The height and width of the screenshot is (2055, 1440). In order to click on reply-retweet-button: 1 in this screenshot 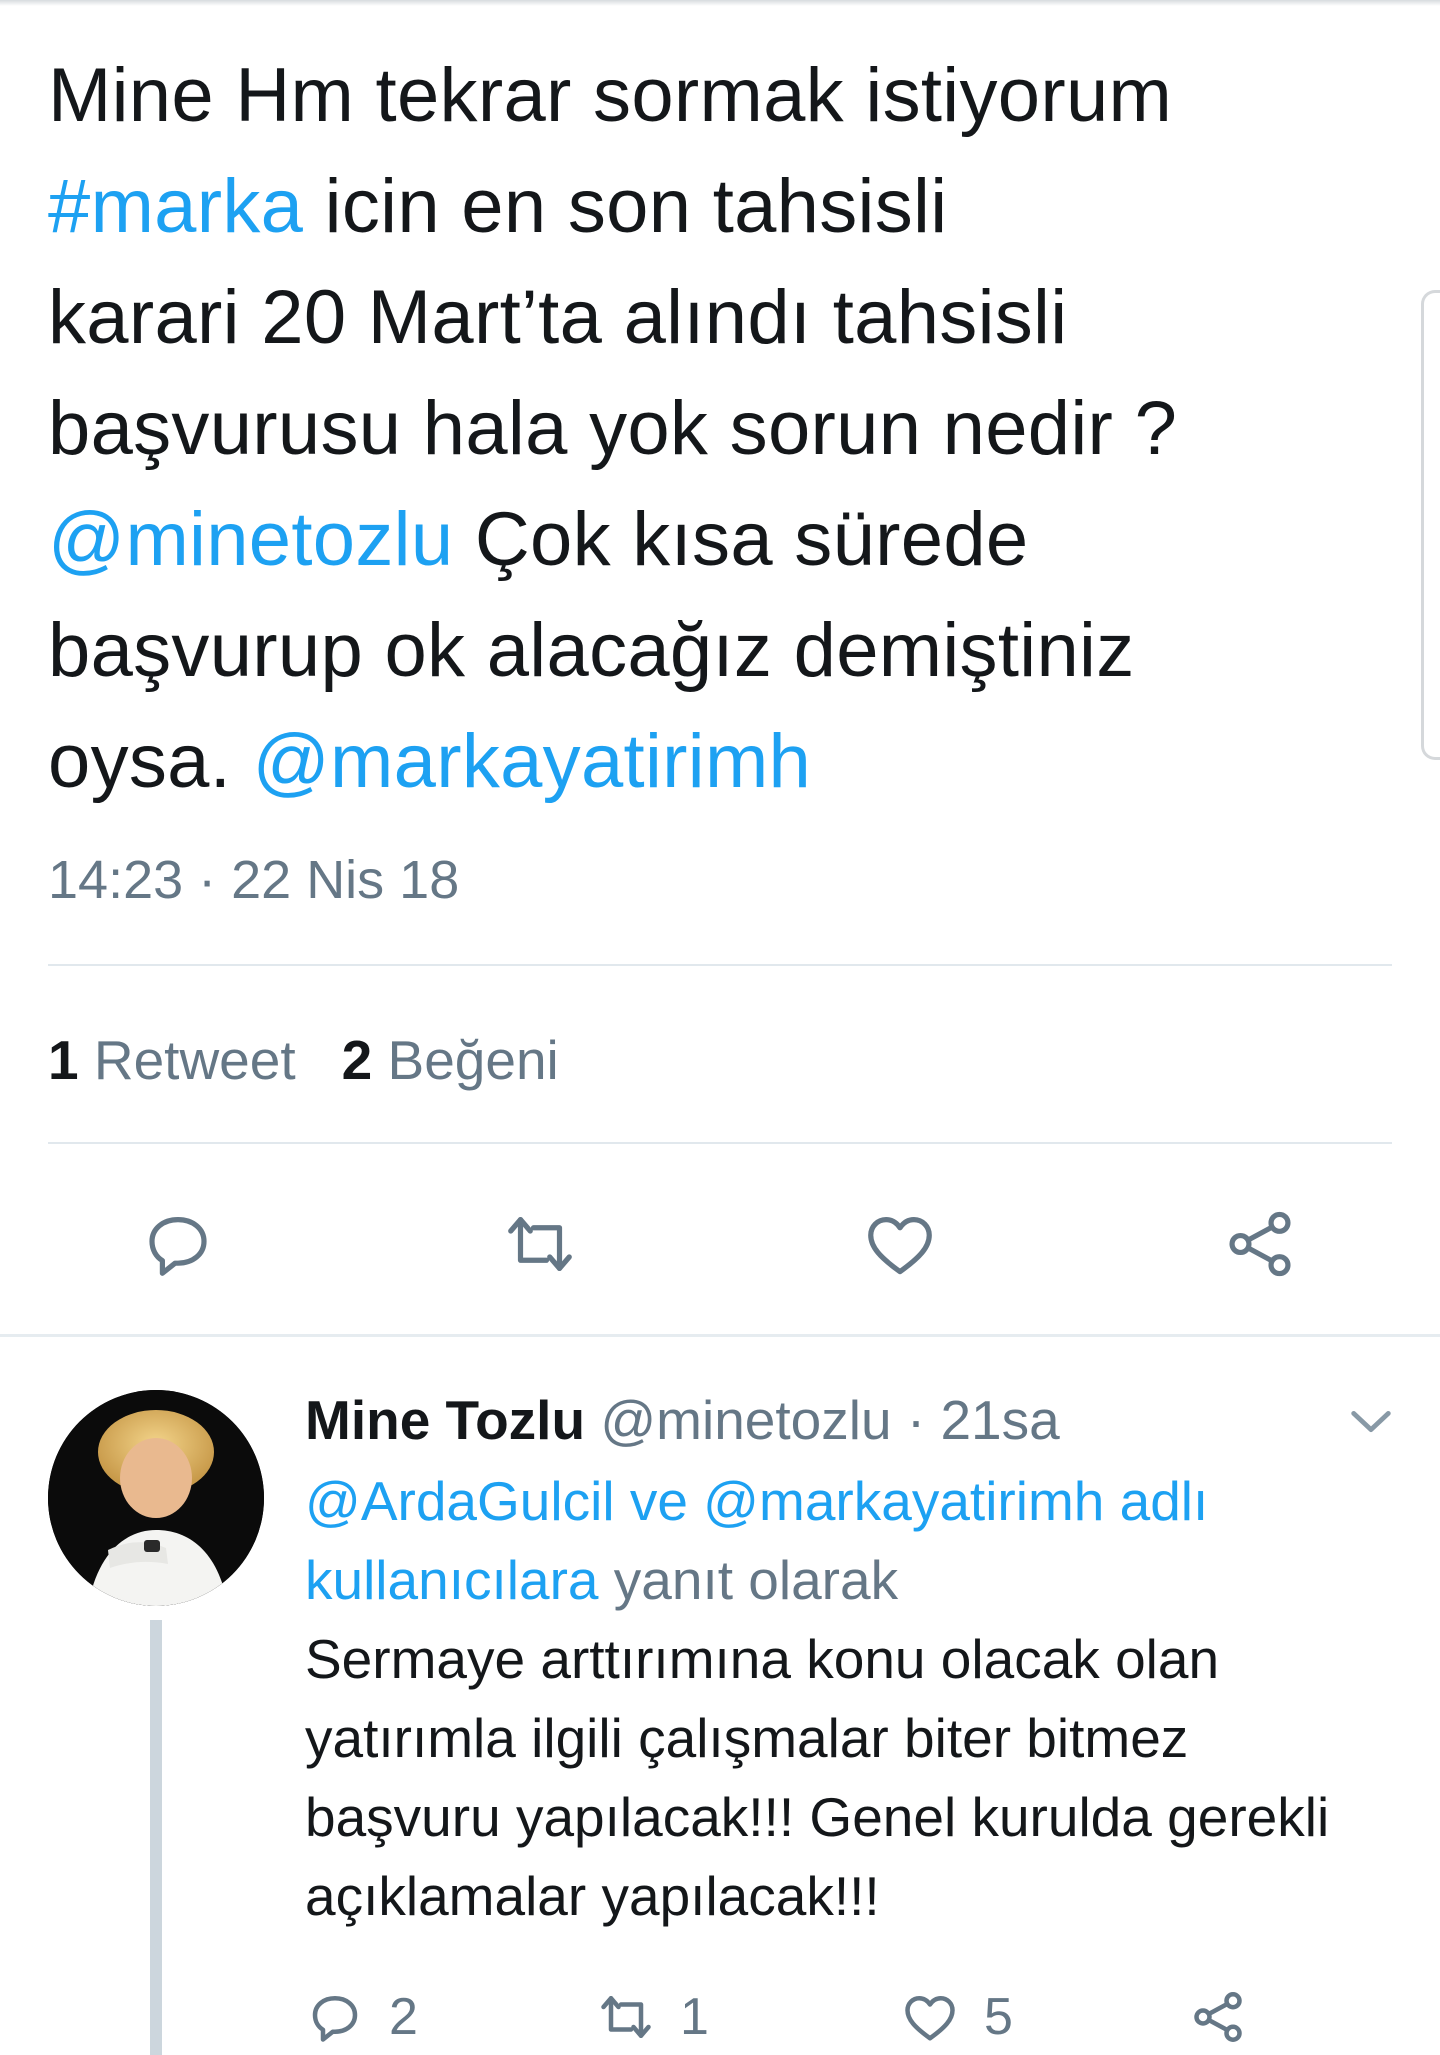, I will do `click(652, 2017)`.